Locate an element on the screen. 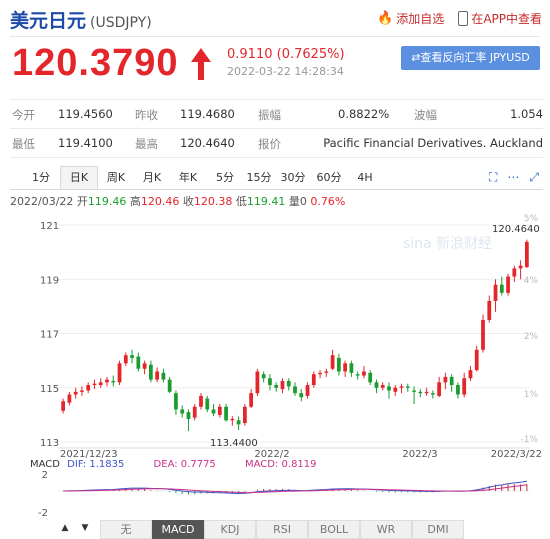  pct-tick-label: 2% is located at coordinates (531, 337).